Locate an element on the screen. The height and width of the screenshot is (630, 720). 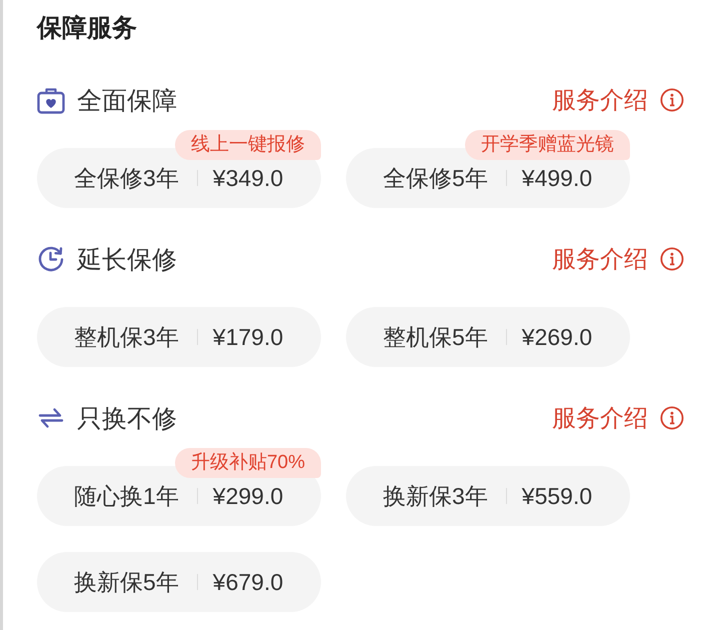
promo-tag: 线上一键报修 is located at coordinates (248, 145).